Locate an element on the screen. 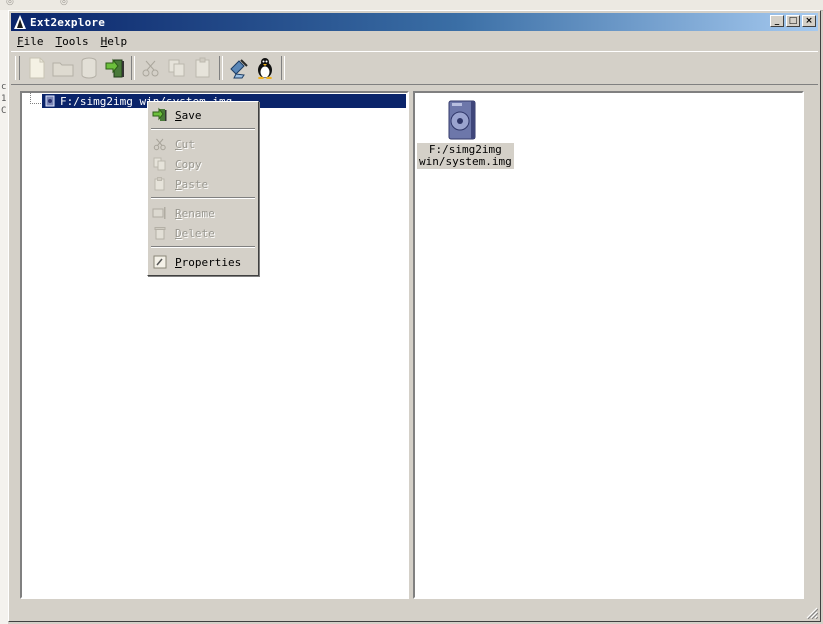  paste-button is located at coordinates (203, 68).